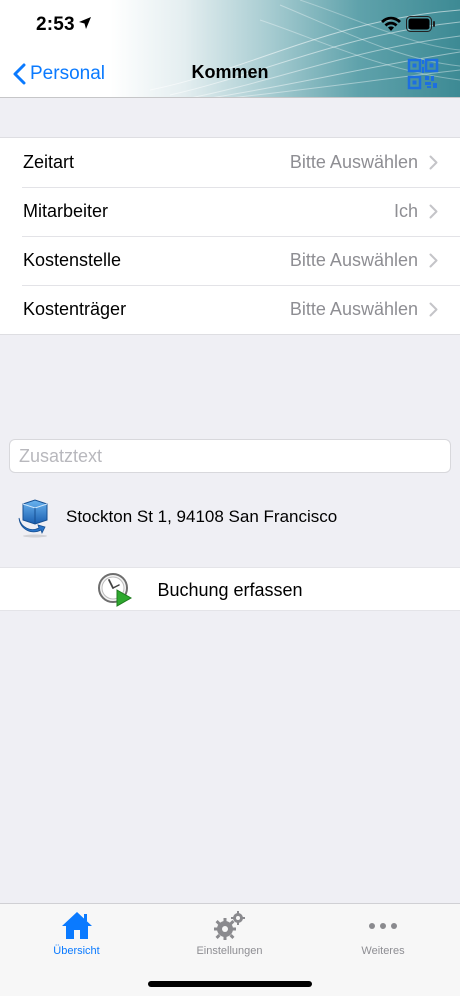  What do you see at coordinates (76, 925) in the screenshot?
I see `home-icon` at bounding box center [76, 925].